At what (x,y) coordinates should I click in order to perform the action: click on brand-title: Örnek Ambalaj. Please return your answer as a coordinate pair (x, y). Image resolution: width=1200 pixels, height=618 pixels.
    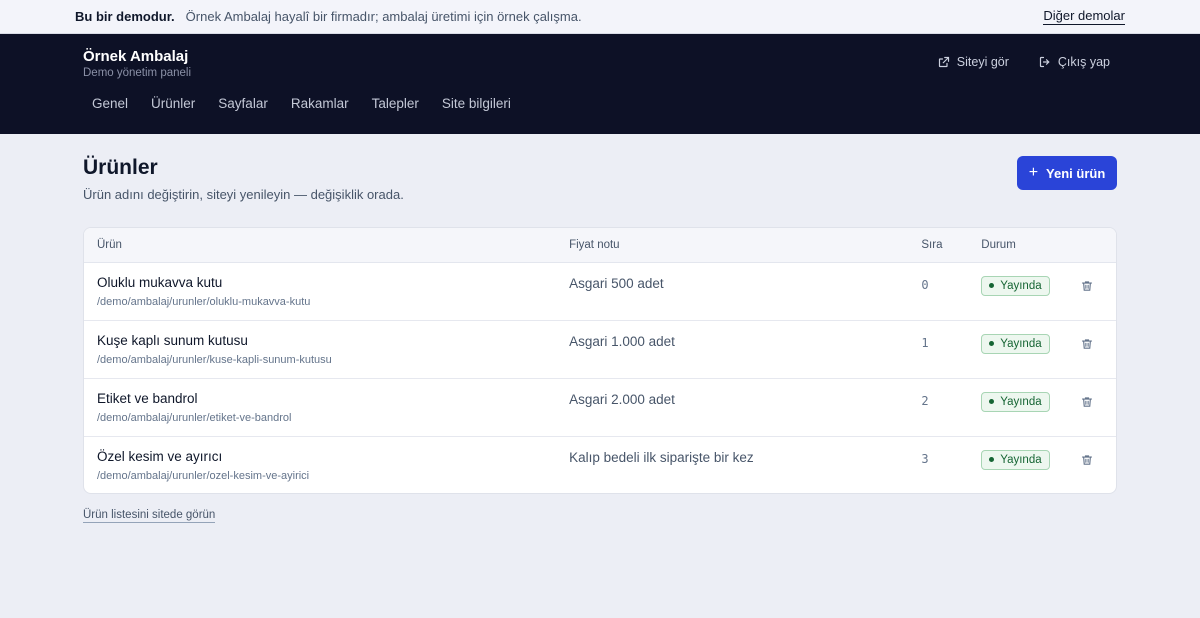
    Looking at the image, I should click on (136, 56).